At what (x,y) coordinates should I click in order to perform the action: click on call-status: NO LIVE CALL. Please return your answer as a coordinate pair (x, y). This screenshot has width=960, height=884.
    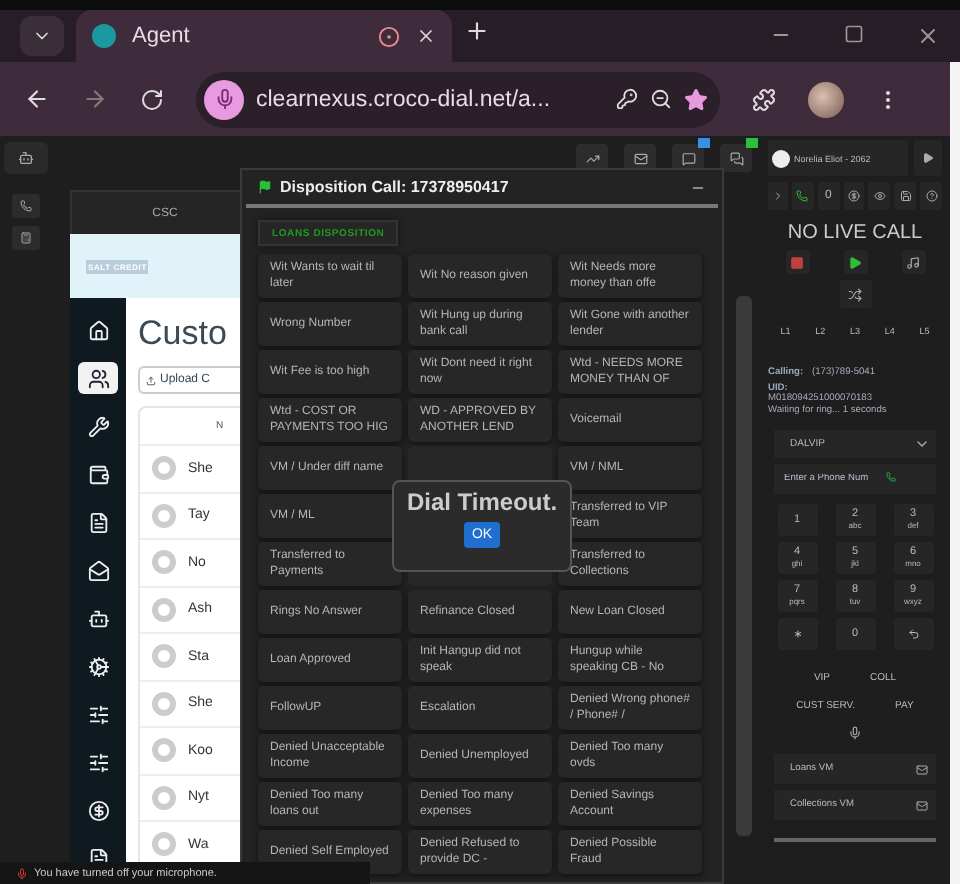
    Looking at the image, I should click on (855, 233).